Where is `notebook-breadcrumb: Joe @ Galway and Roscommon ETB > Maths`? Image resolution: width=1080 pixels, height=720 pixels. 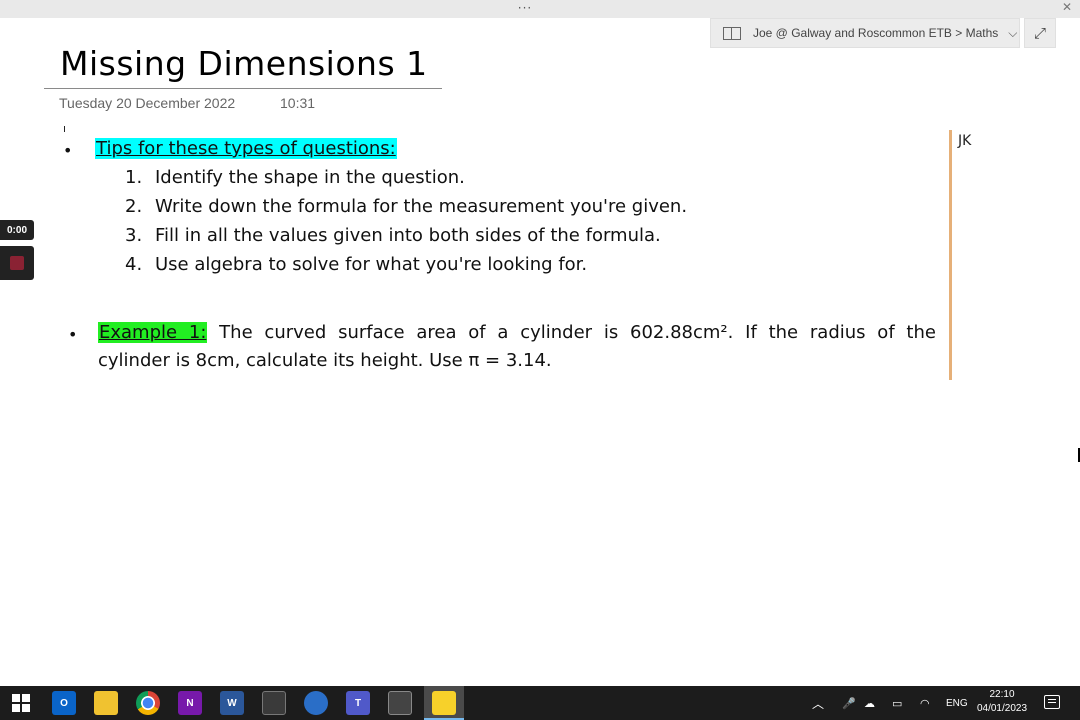 notebook-breadcrumb: Joe @ Galway and Roscommon ETB > Maths is located at coordinates (876, 33).